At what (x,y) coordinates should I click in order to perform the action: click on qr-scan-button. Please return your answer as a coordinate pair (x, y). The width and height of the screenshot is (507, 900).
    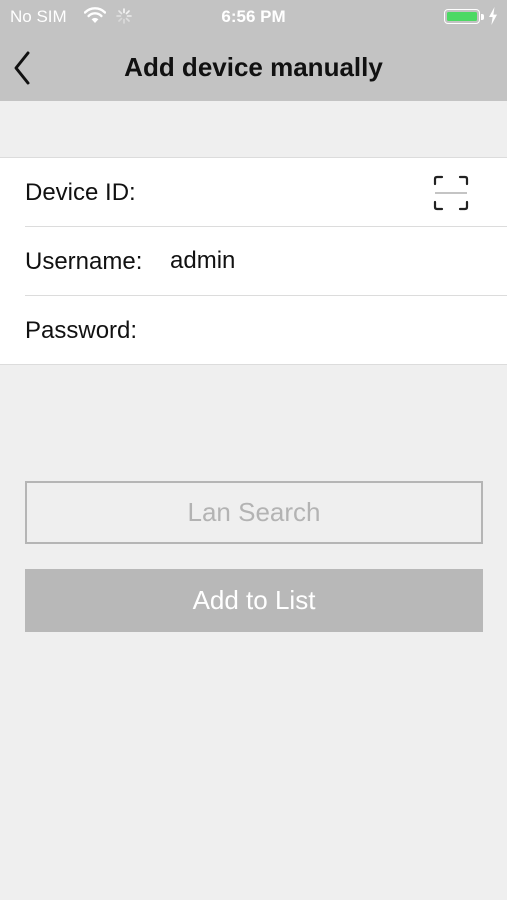
    Looking at the image, I should click on (451, 193).